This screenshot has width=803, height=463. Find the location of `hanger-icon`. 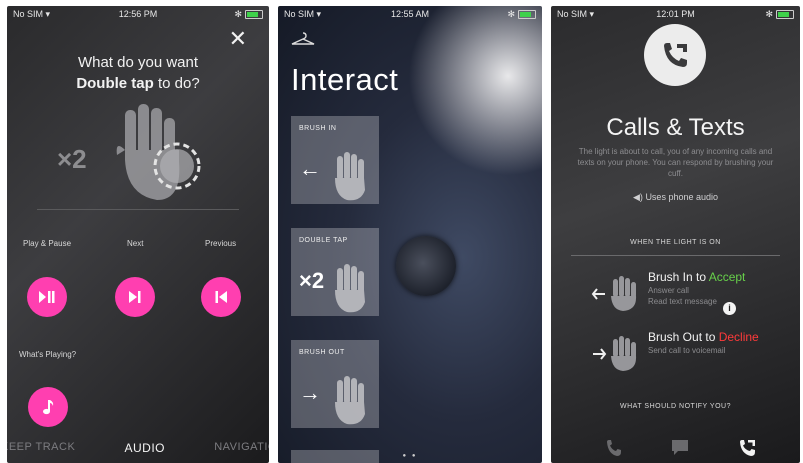

hanger-icon is located at coordinates (303, 39).